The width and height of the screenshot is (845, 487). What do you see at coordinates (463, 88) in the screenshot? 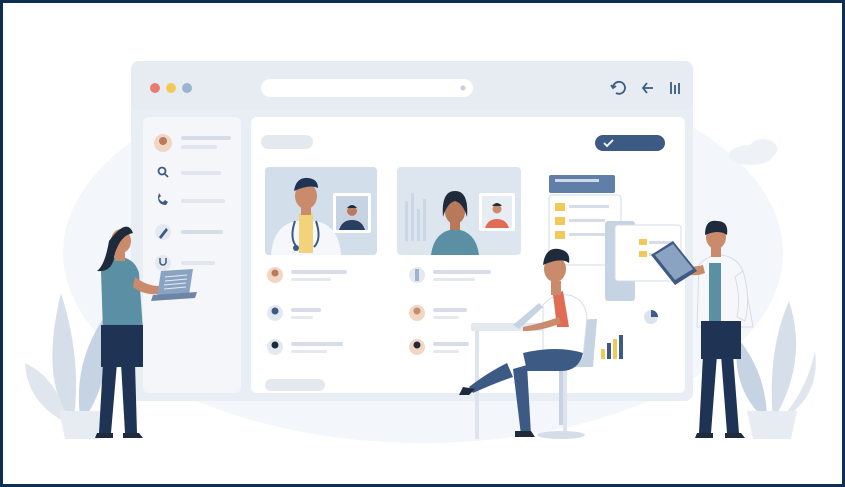
I see `address-bar-dot-icon` at bounding box center [463, 88].